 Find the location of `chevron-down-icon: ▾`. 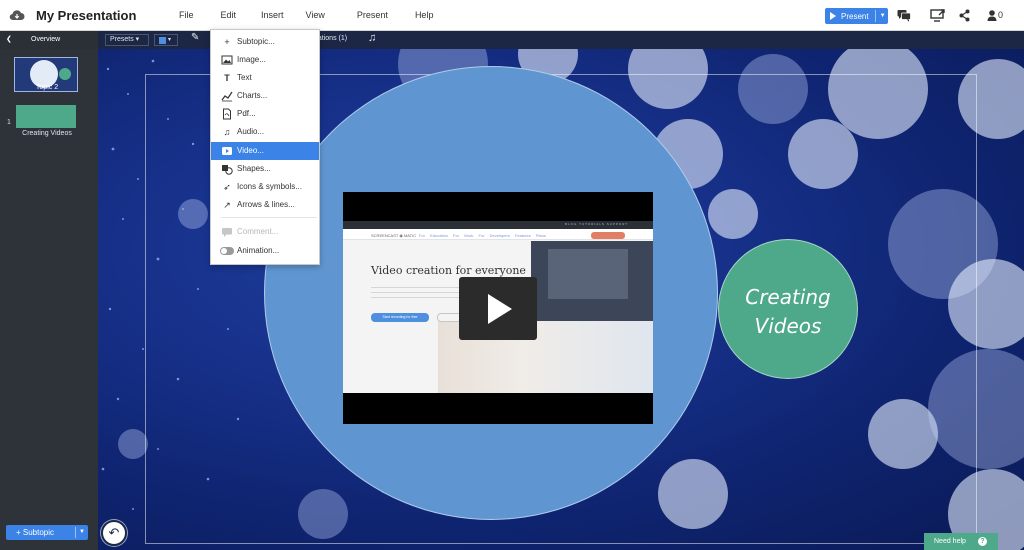

chevron-down-icon: ▾ is located at coordinates (170, 40).